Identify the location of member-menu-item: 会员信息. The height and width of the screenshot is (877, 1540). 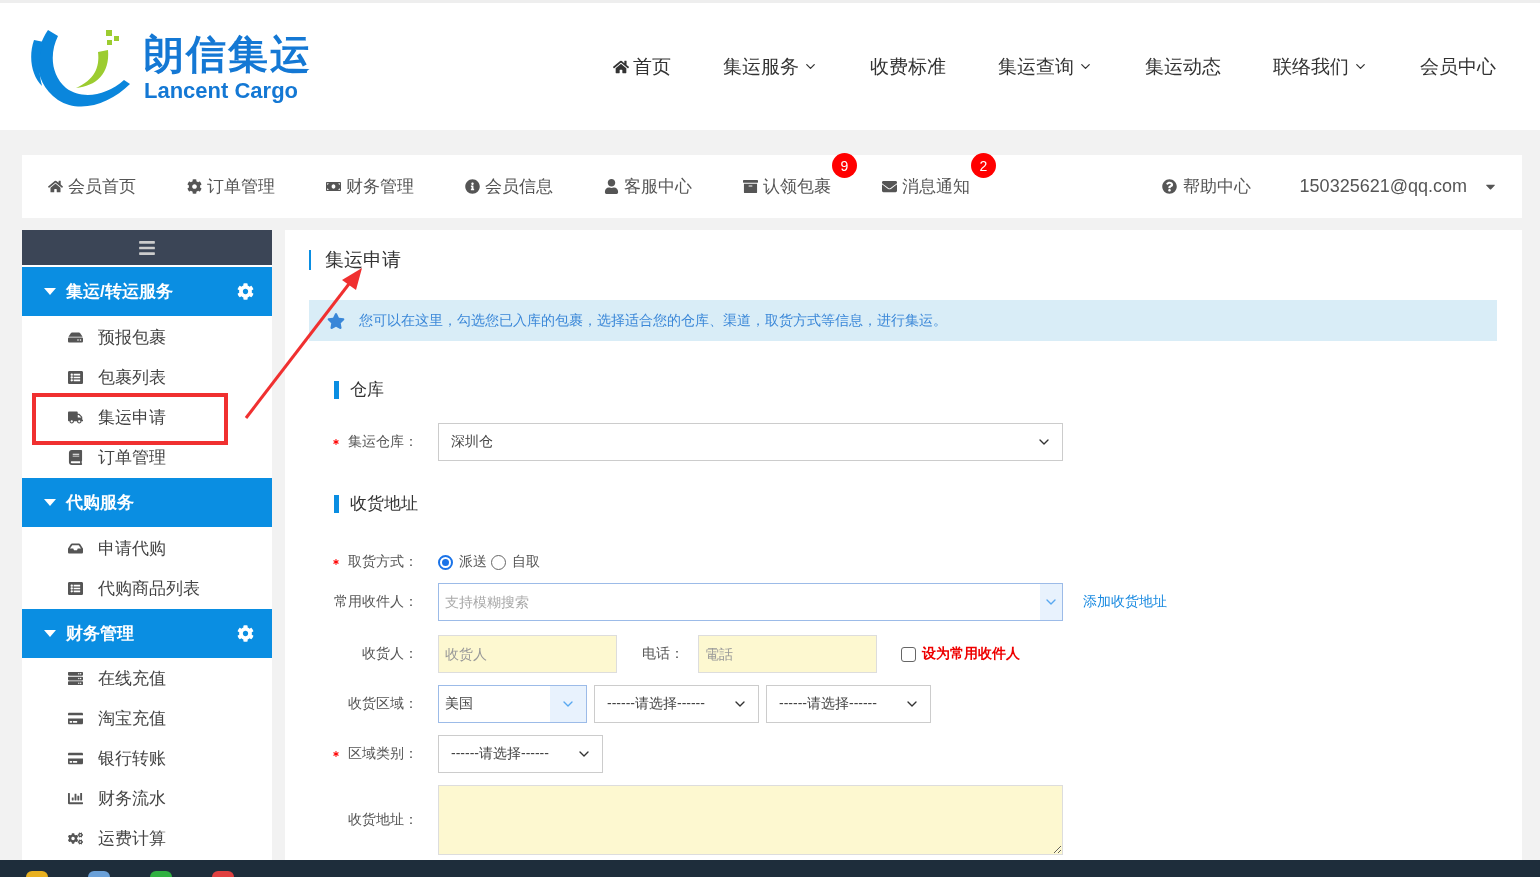
(508, 186).